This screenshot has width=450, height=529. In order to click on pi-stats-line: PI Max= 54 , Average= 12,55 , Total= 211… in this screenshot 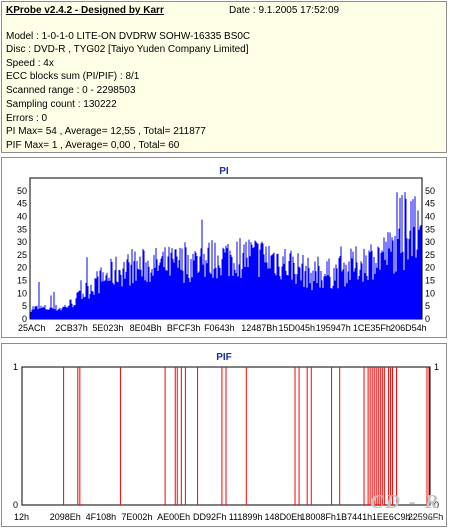, I will do `click(106, 131)`.